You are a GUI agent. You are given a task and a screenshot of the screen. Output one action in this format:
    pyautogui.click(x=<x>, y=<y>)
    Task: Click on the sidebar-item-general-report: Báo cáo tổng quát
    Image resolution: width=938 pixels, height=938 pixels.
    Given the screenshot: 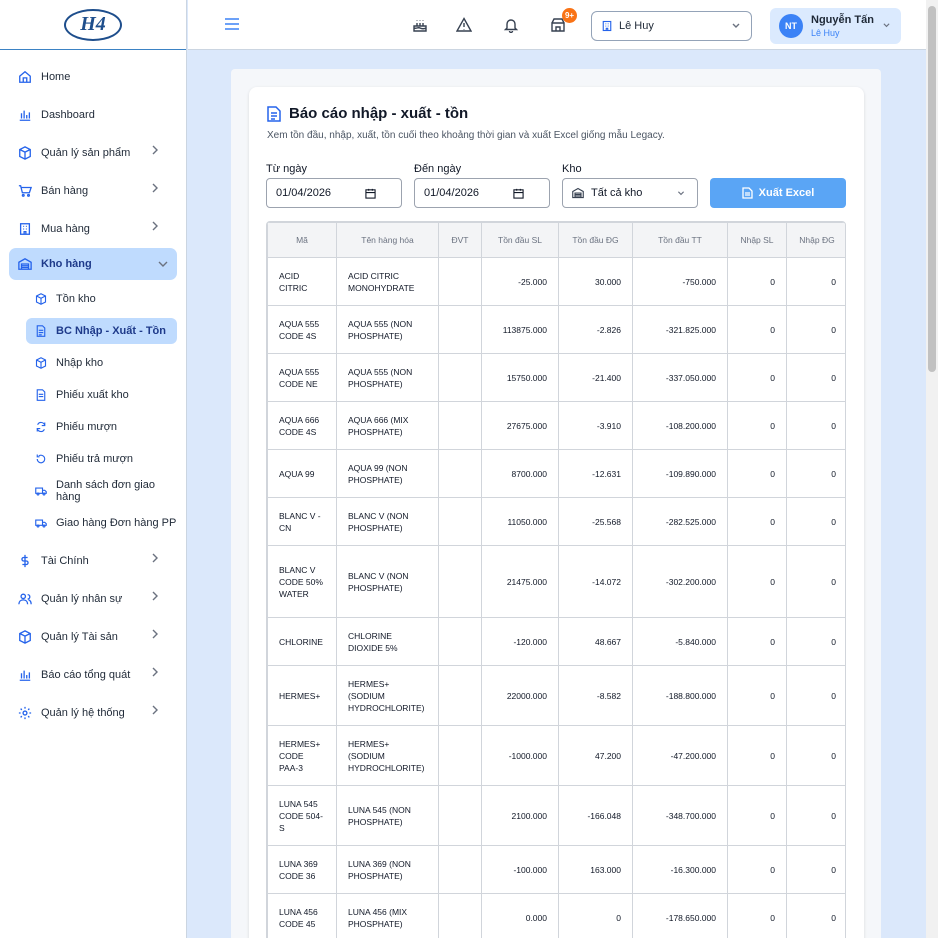 What is the action you would take?
    pyautogui.click(x=88, y=675)
    